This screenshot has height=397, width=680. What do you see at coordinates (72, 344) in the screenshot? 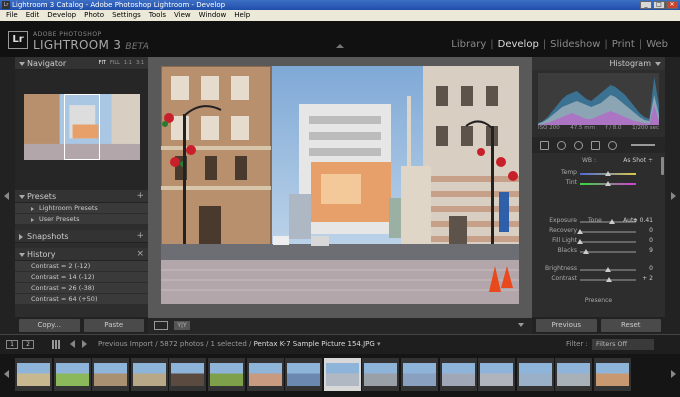
I see `back-arrow-icon` at bounding box center [72, 344].